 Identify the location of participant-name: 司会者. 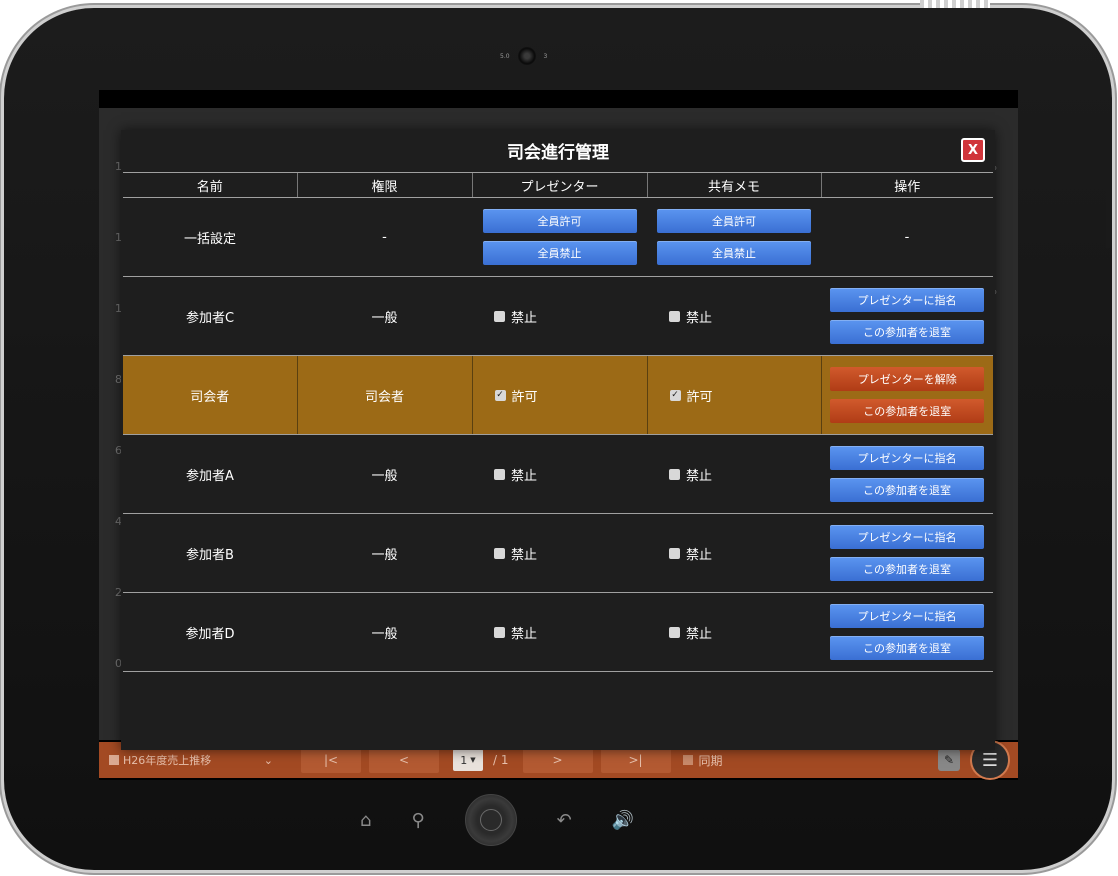
(210, 395).